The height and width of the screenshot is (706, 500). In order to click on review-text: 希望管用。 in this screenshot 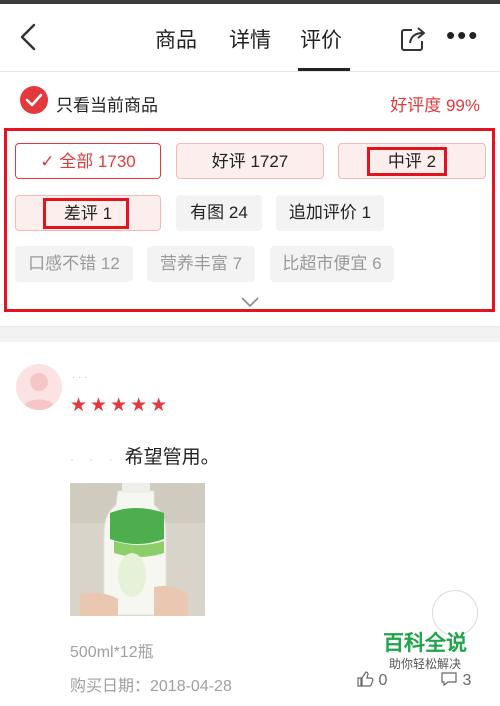, I will do `click(172, 457)`.